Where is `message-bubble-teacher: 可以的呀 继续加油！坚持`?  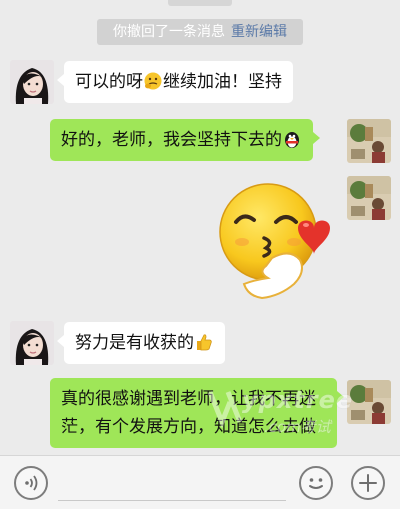
message-bubble-teacher: 可以的呀 继续加油！坚持 is located at coordinates (175, 82).